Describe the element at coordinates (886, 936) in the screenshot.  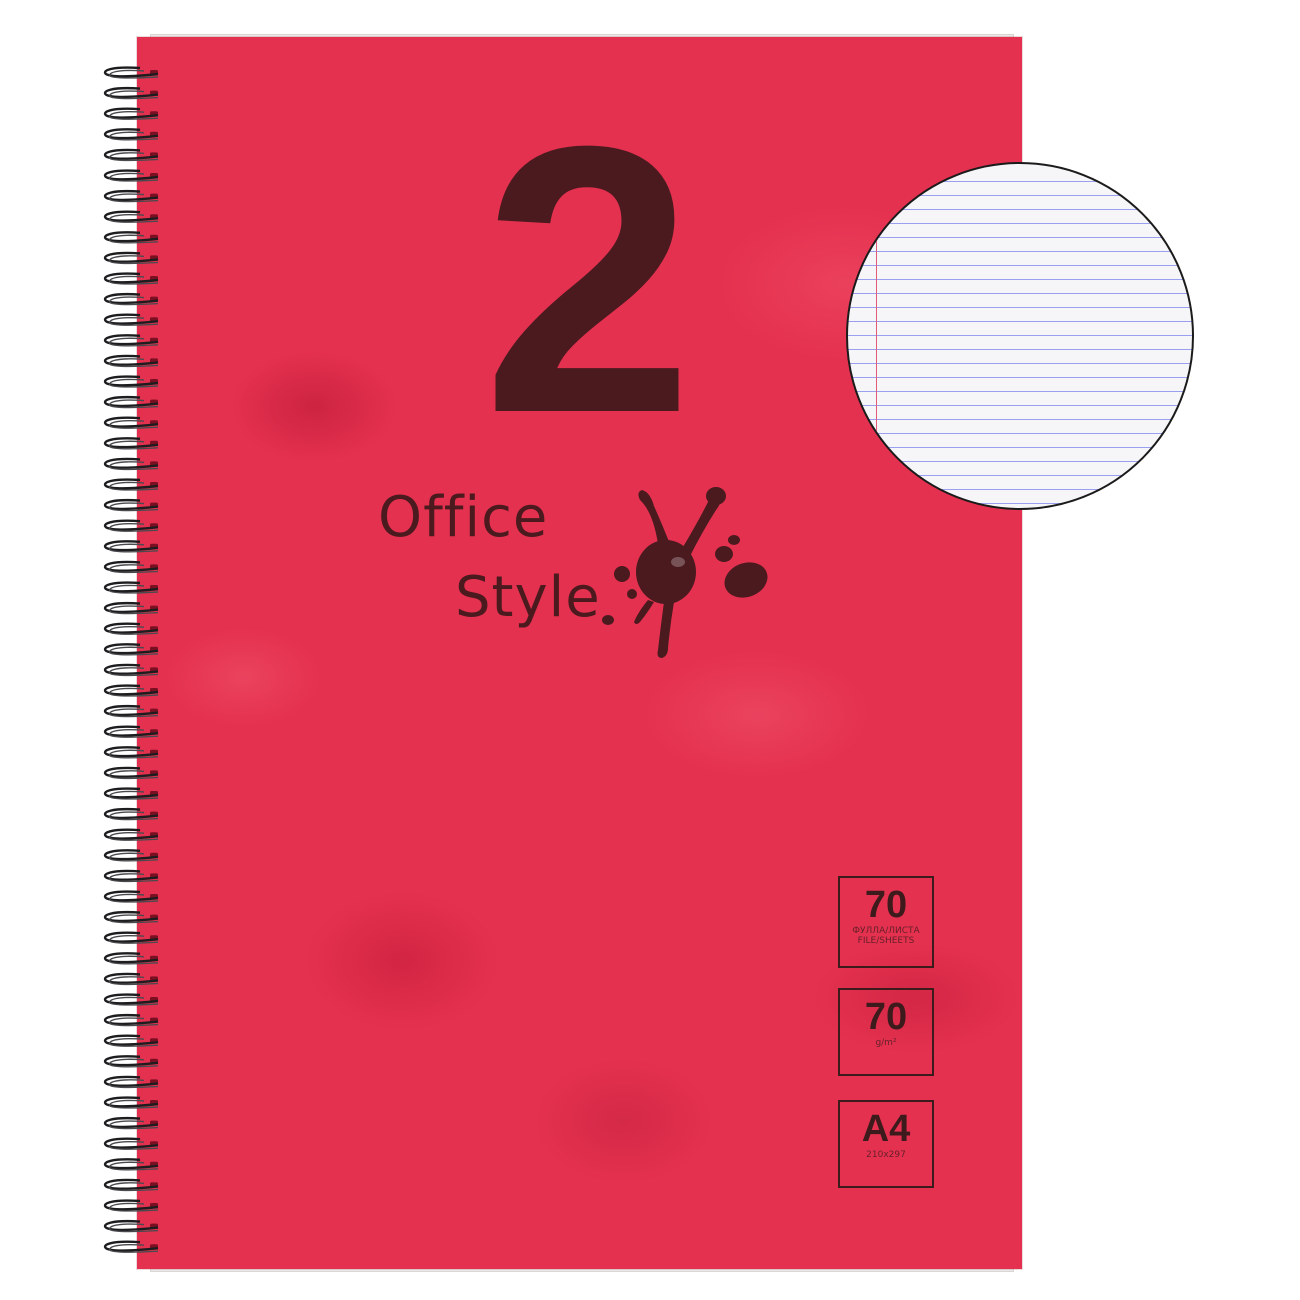
I see `spec-sheets-unit: ФУЛЛА/ЛИСТА FILE/SHEETS` at that location.